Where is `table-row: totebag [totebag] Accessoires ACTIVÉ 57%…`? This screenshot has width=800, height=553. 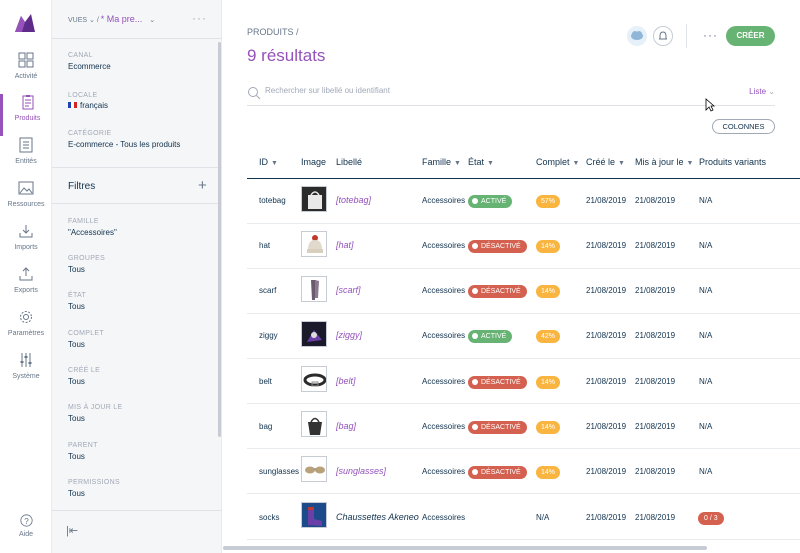
table-row: totebag [totebag] Accessoires ACTIVÉ 57%… is located at coordinates (523, 201).